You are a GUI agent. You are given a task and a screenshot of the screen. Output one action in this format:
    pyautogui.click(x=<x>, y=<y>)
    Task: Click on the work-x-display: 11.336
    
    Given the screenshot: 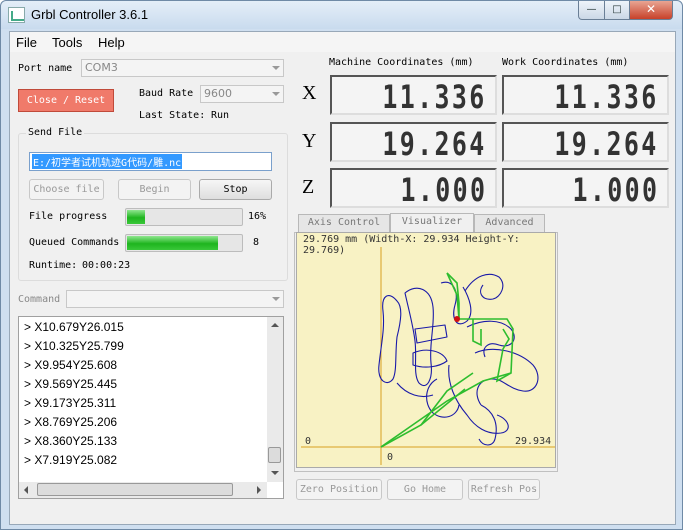 What is the action you would take?
    pyautogui.click(x=585, y=95)
    